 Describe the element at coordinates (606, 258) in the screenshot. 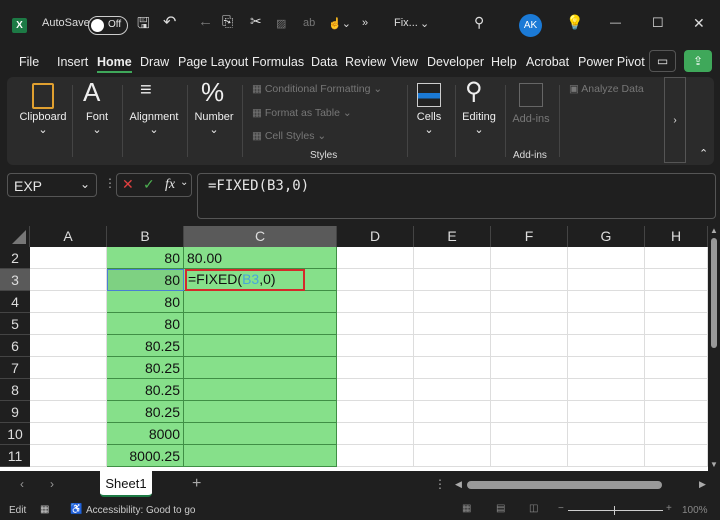

I see `cell-g2` at that location.